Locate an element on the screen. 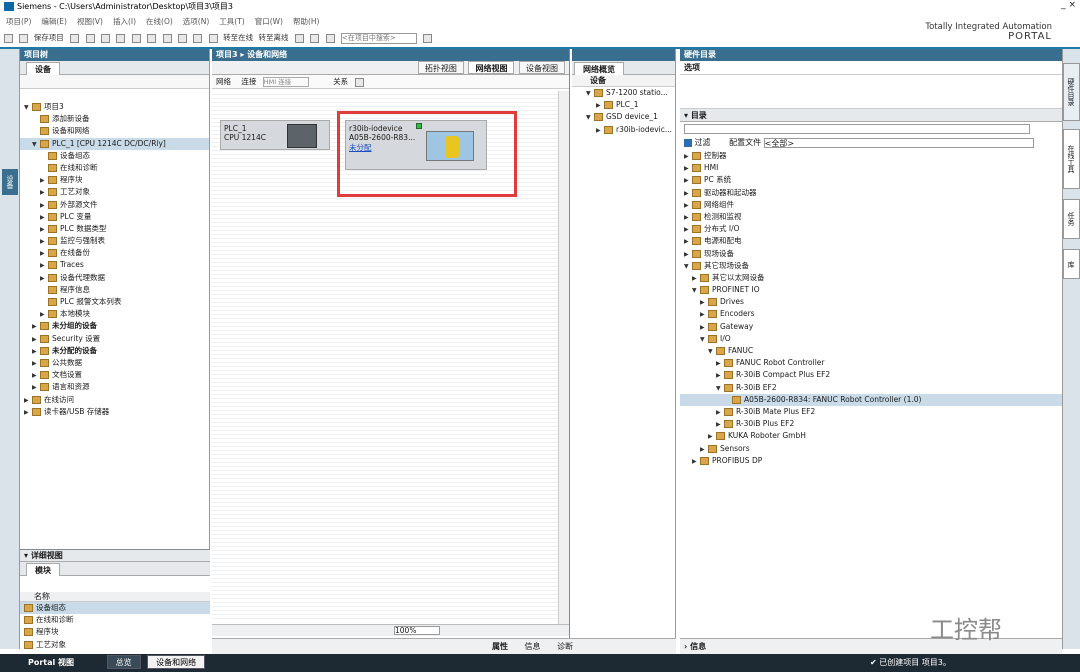 This screenshot has height=672, width=1080. overview-tree-item: ▼ GSD device_1 is located at coordinates (623, 117).